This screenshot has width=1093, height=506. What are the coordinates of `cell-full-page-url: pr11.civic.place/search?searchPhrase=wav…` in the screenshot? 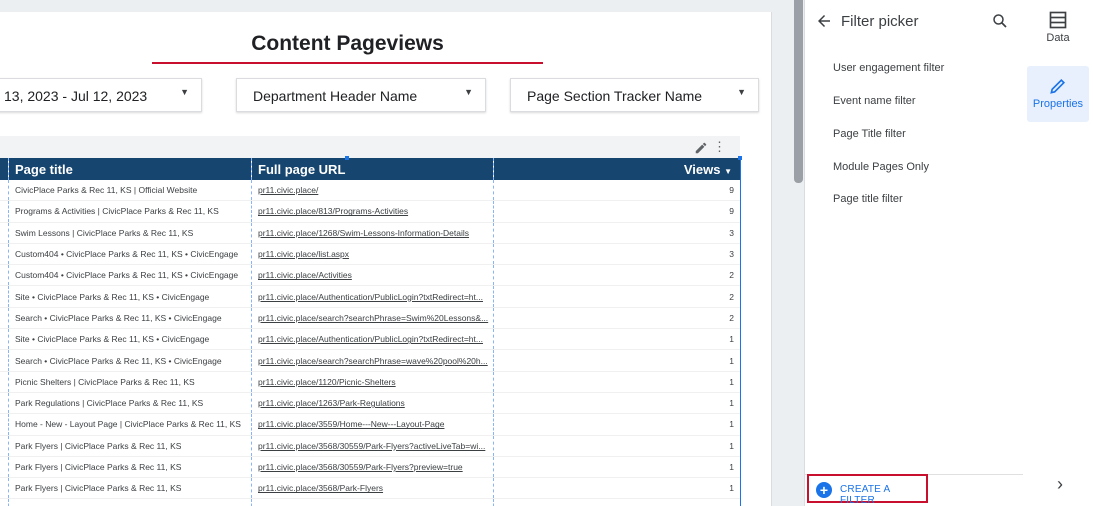 It's located at (372, 360).